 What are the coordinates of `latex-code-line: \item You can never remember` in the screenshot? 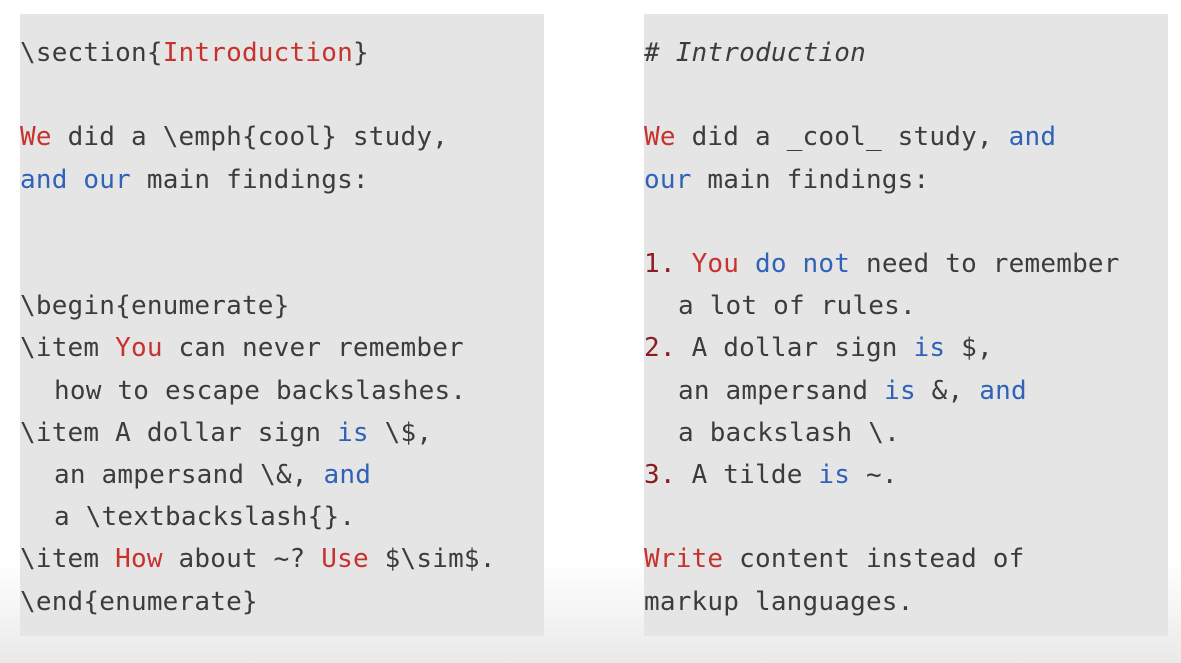 It's located at (242, 348).